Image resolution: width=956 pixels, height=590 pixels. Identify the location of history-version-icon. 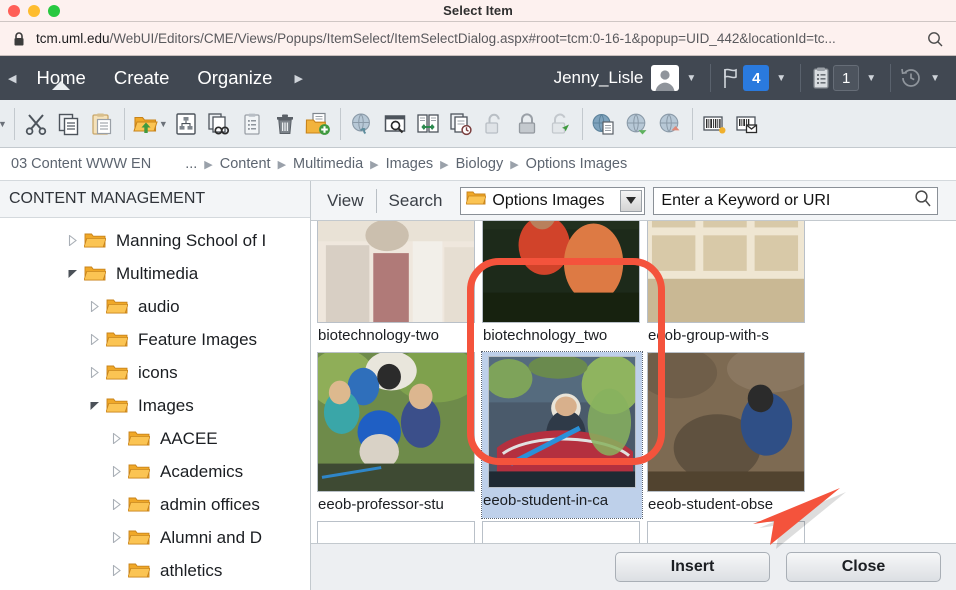
(461, 124).